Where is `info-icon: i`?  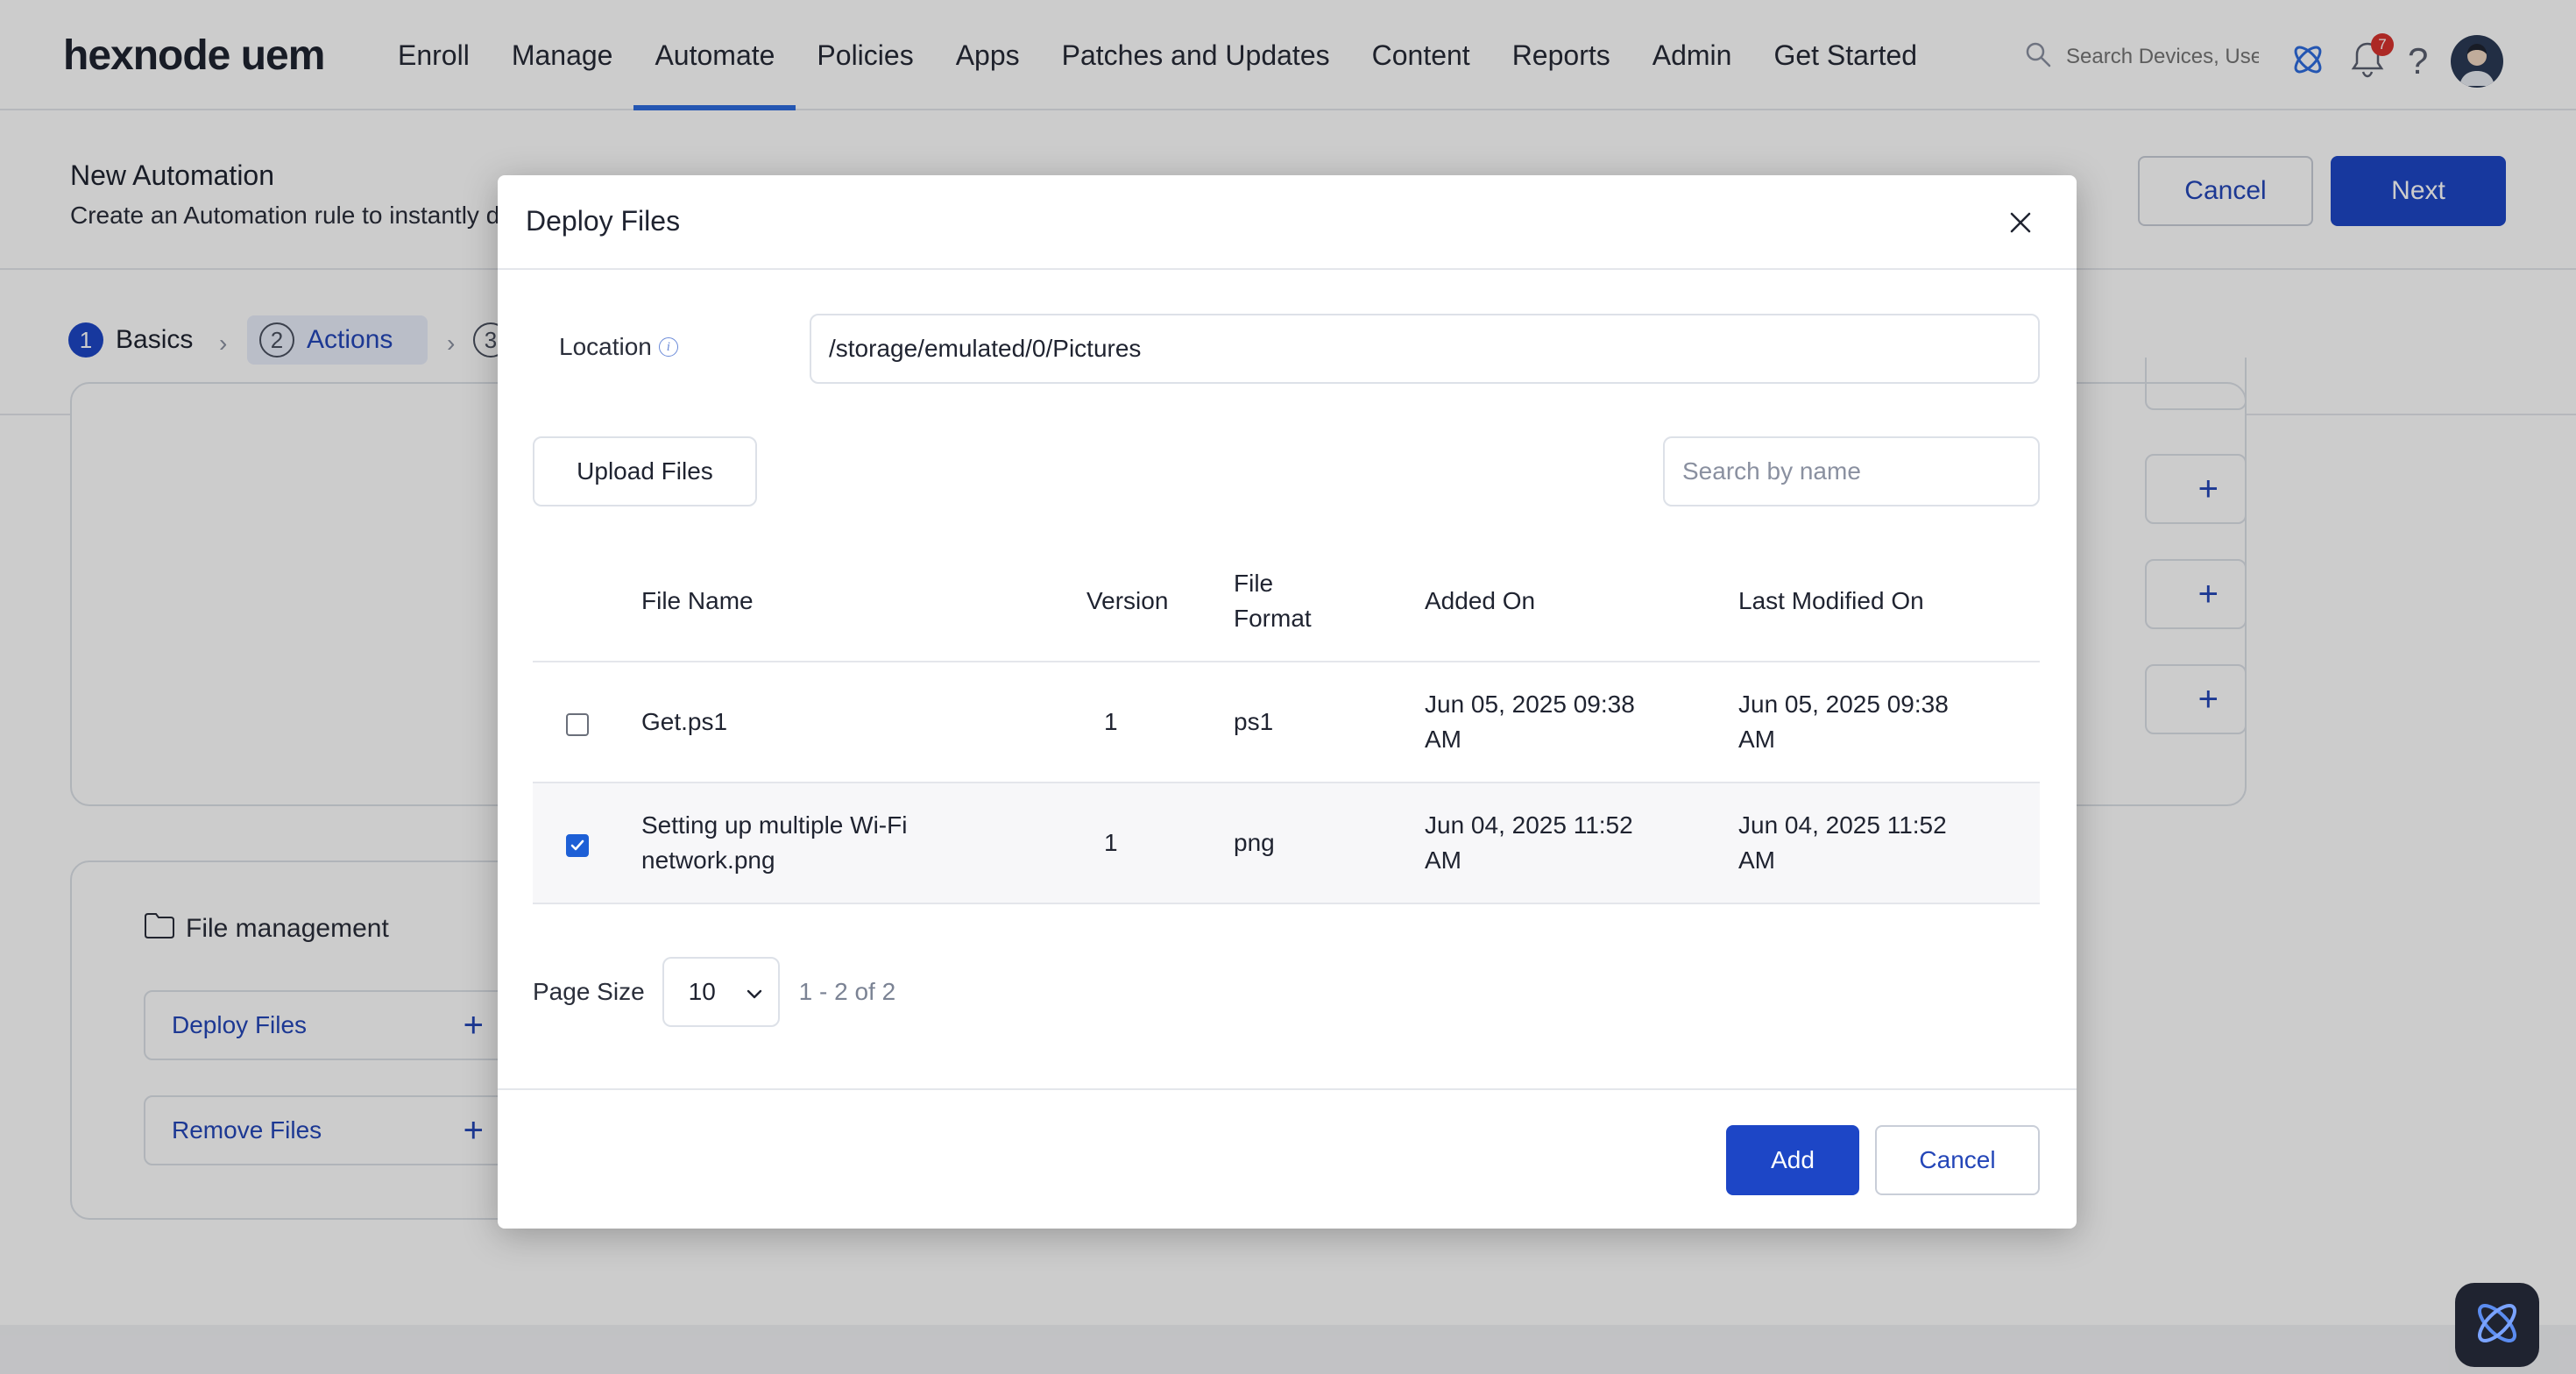 info-icon: i is located at coordinates (668, 347).